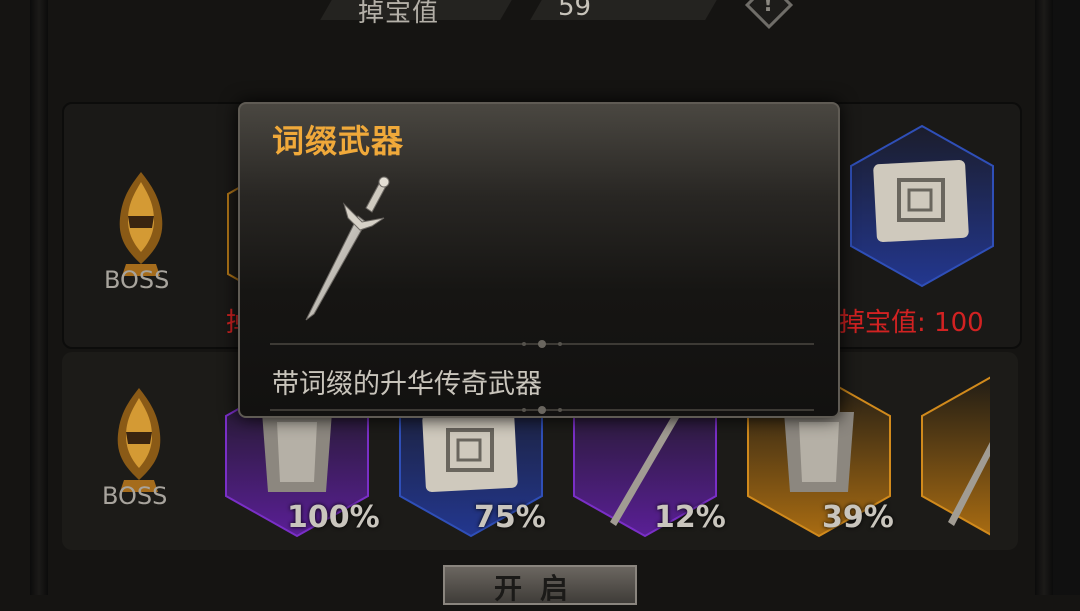 This screenshot has width=1080, height=611. What do you see at coordinates (690, 517) in the screenshot?
I see `drop-rate-percent: 12%` at bounding box center [690, 517].